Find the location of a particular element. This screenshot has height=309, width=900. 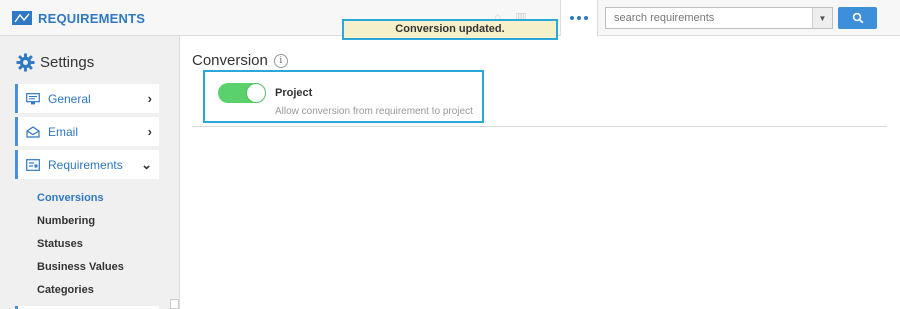

section-heading: Conversion i is located at coordinates (240, 60).